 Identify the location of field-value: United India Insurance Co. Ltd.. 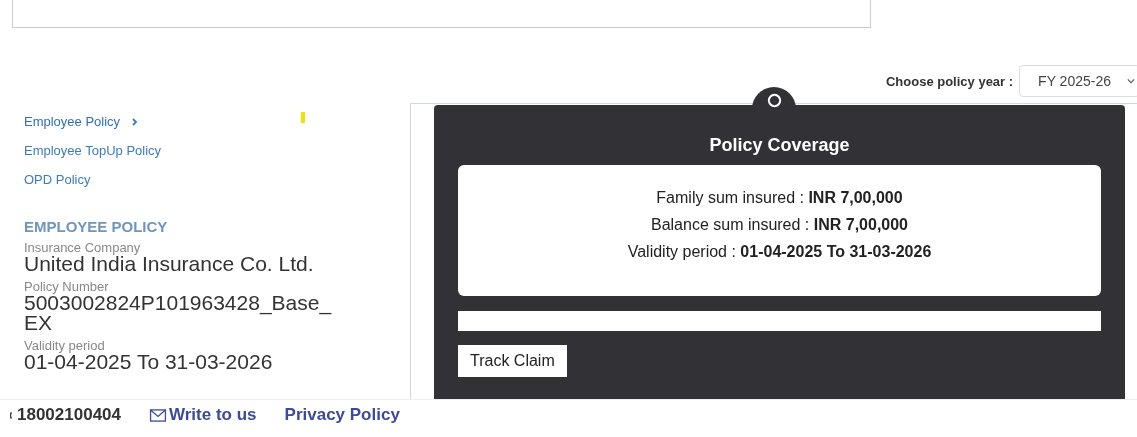
(169, 264).